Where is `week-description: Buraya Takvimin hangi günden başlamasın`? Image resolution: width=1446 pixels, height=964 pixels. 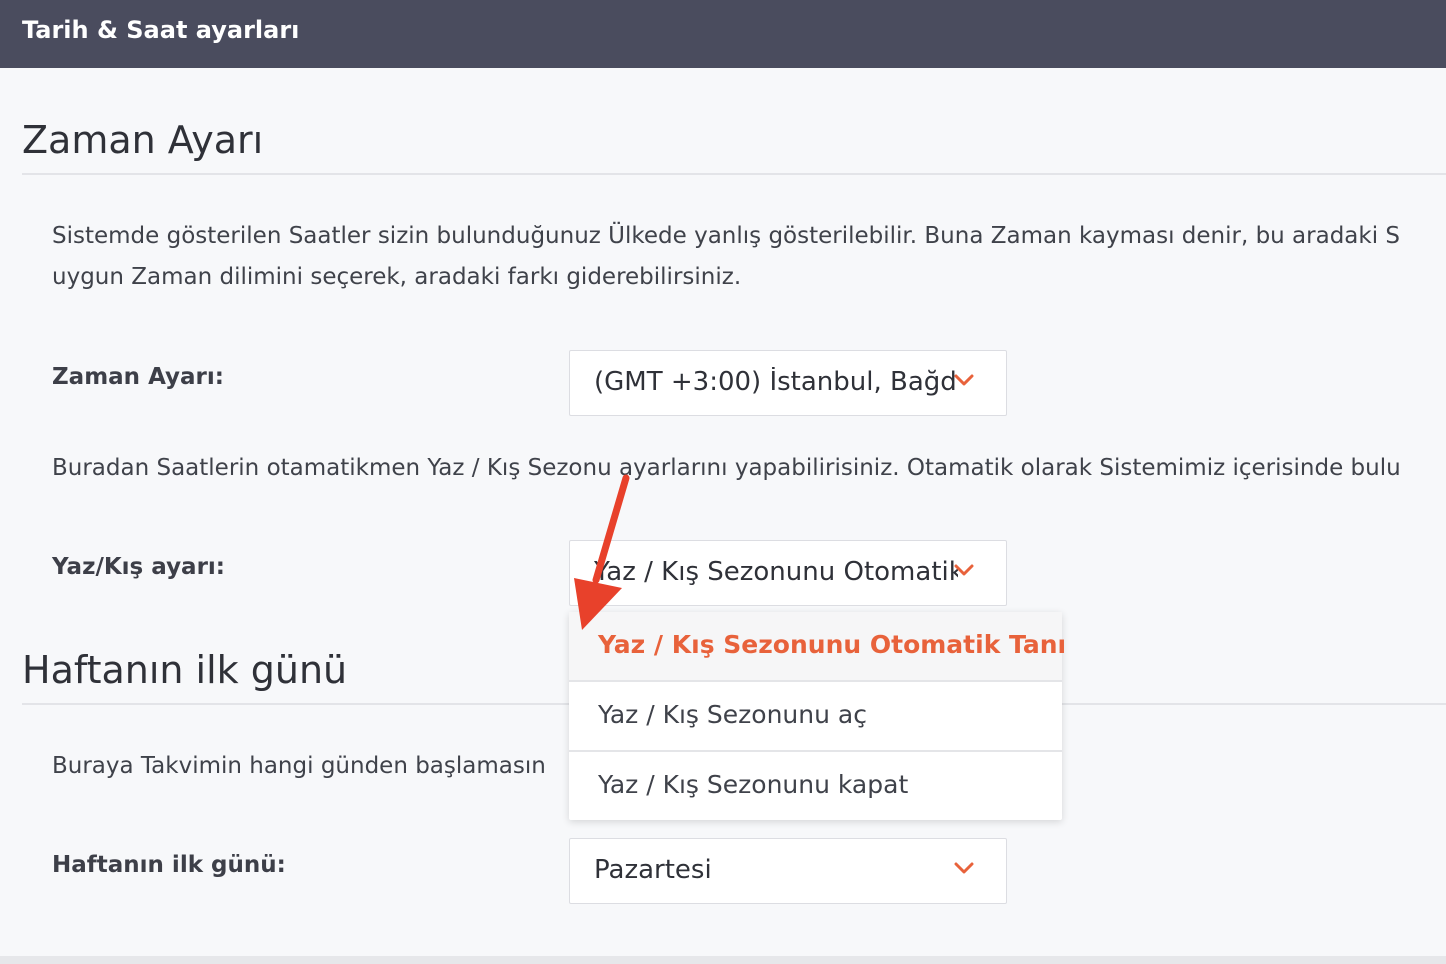 week-description: Buraya Takvimin hangi günden başlamasın is located at coordinates (299, 766).